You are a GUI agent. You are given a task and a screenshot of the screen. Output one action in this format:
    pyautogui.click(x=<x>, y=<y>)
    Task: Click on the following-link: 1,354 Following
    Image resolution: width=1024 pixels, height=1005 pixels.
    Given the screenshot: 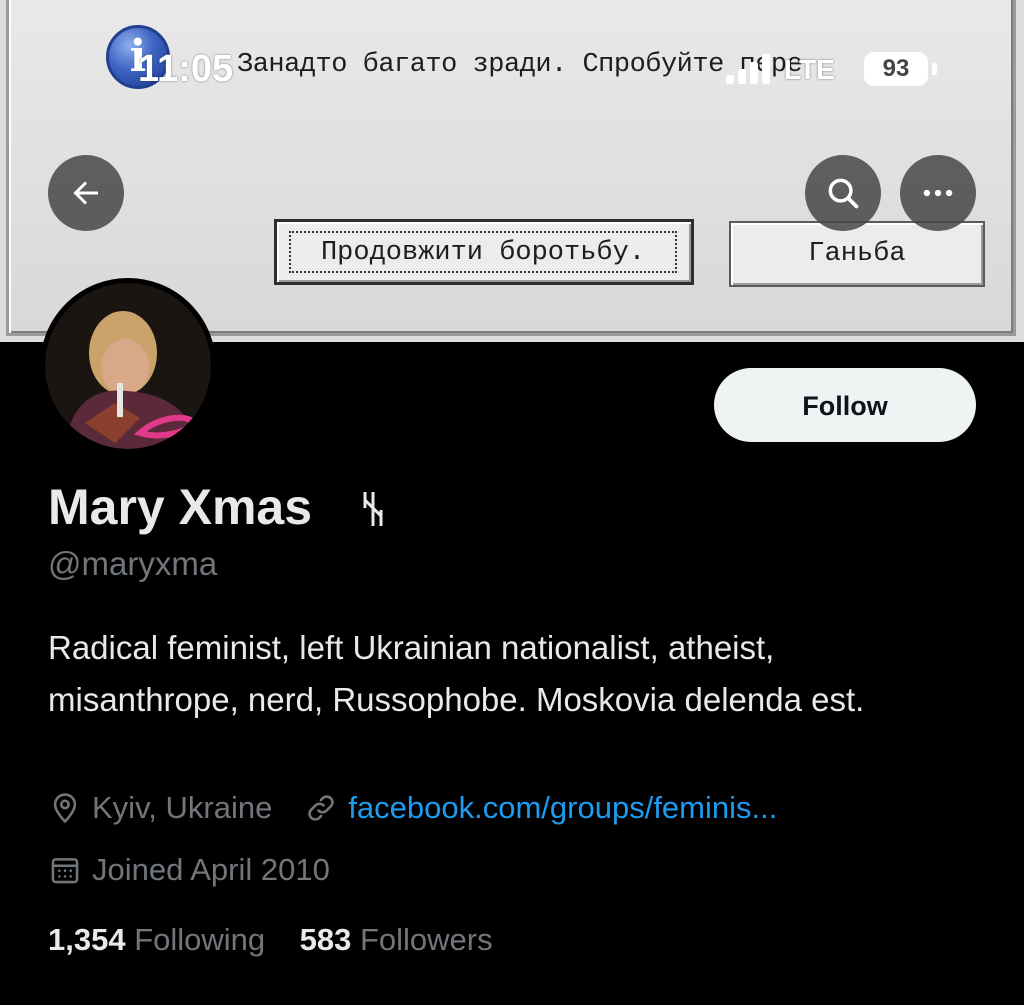 What is the action you would take?
    pyautogui.click(x=156, y=939)
    